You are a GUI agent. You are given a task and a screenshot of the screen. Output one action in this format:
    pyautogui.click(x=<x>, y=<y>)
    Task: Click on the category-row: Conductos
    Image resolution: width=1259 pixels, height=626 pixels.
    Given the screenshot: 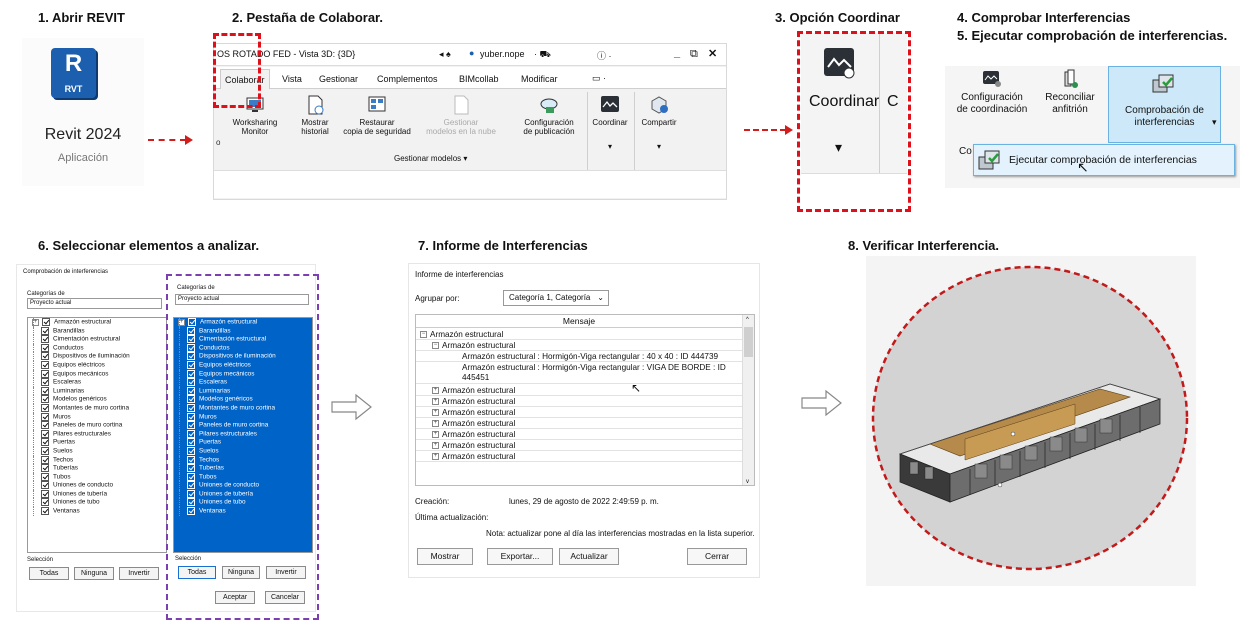 What is the action you would take?
    pyautogui.click(x=97, y=348)
    